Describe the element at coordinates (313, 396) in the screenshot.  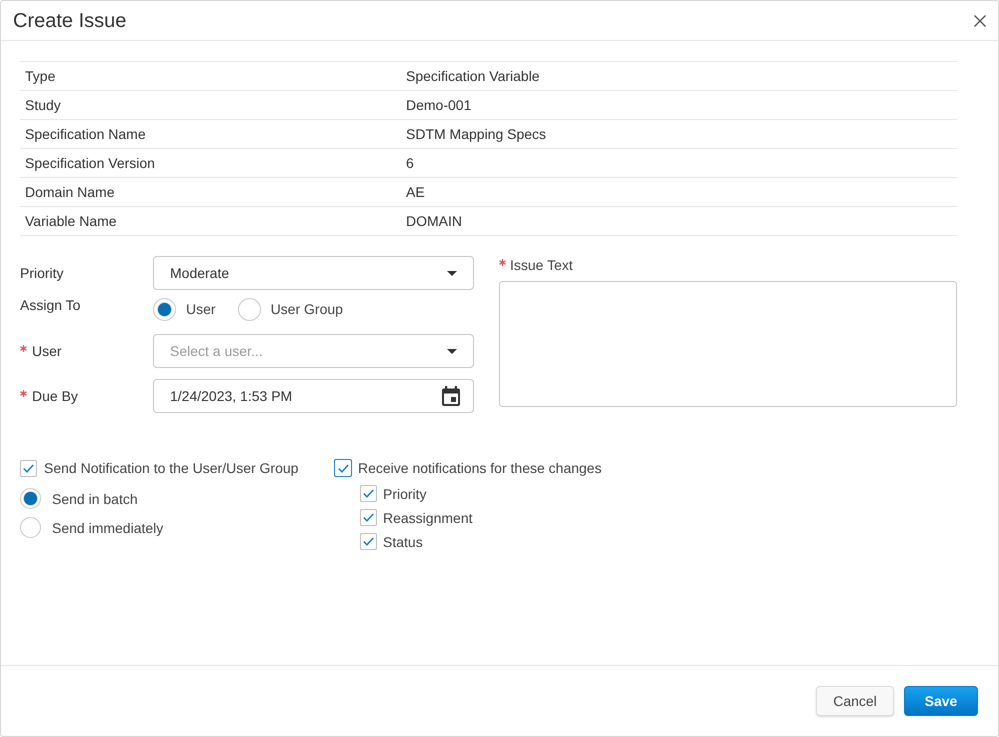
I see `date-field: 1/24/2023, 1:53 PM` at that location.